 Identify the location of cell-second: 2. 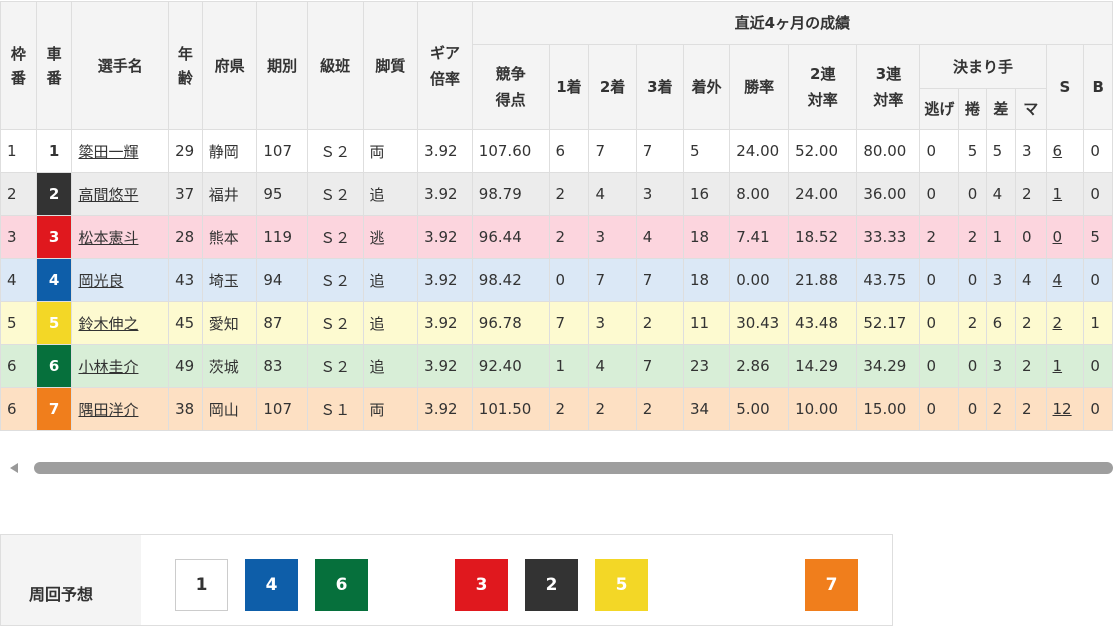
(612, 409).